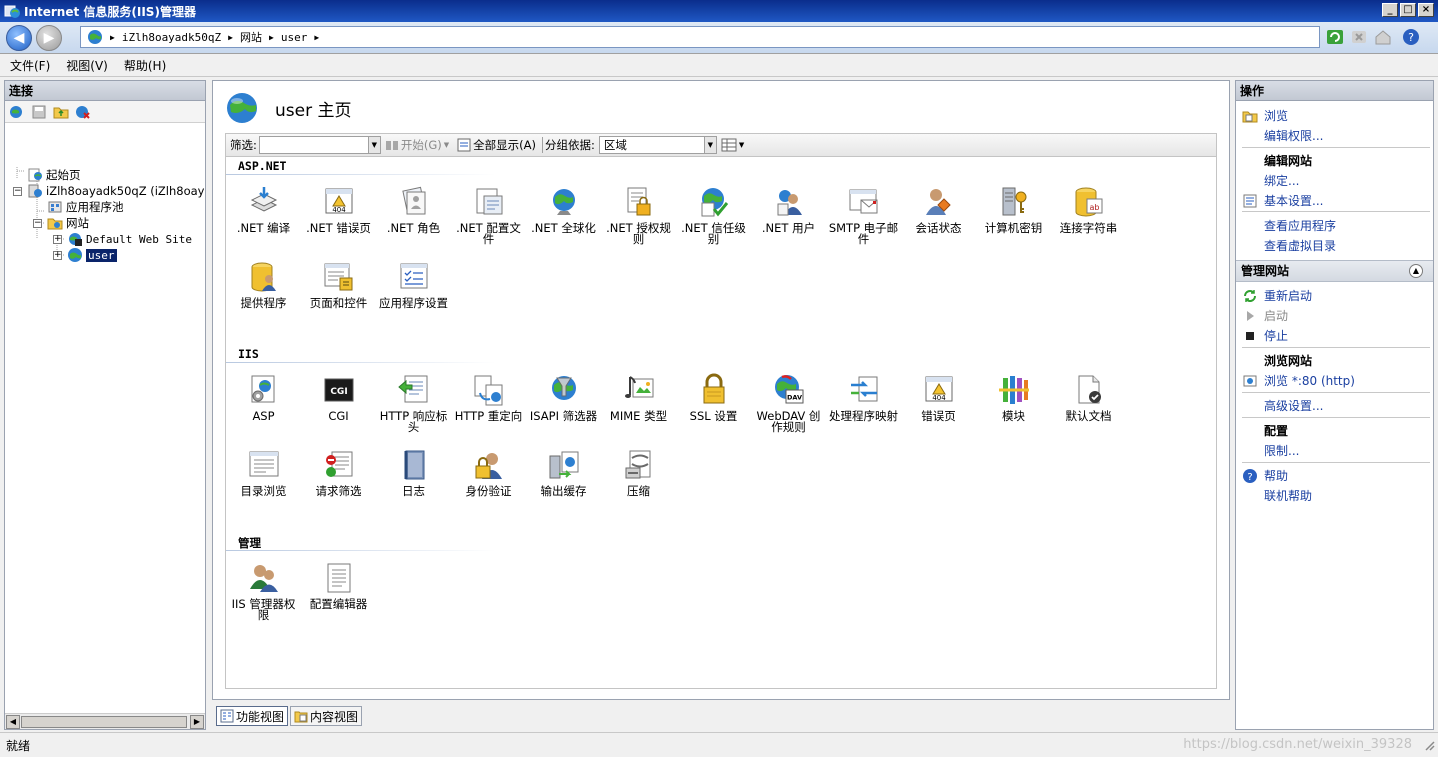 Image resolution: width=1438 pixels, height=757 pixels. Describe the element at coordinates (19, 38) in the screenshot. I see `back-button: ◀` at that location.